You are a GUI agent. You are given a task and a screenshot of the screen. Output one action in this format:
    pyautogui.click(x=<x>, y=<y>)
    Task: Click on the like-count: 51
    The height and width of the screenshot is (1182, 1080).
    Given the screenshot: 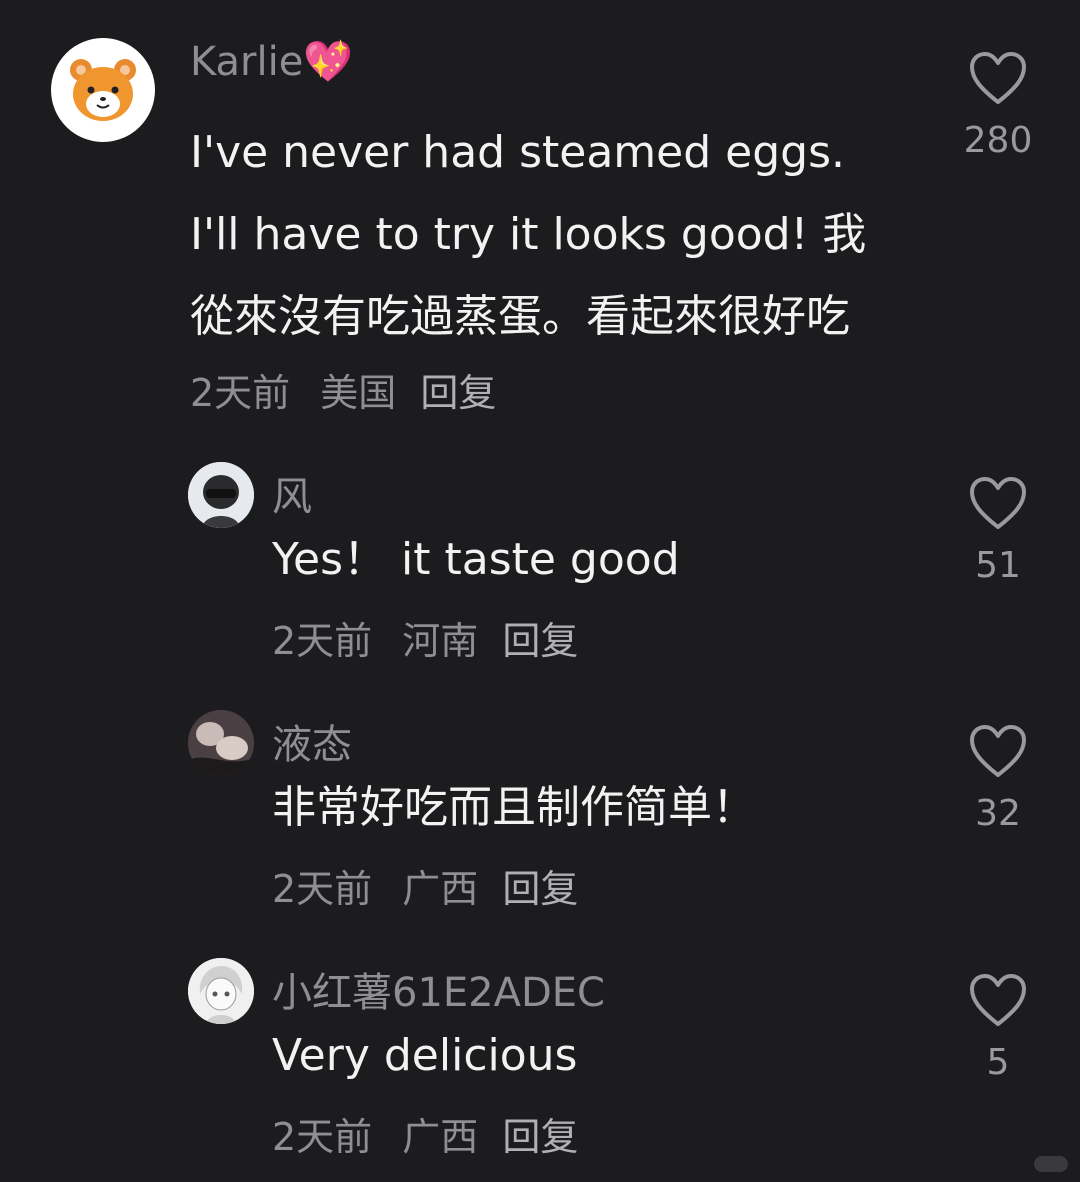 What is the action you would take?
    pyautogui.click(x=998, y=565)
    